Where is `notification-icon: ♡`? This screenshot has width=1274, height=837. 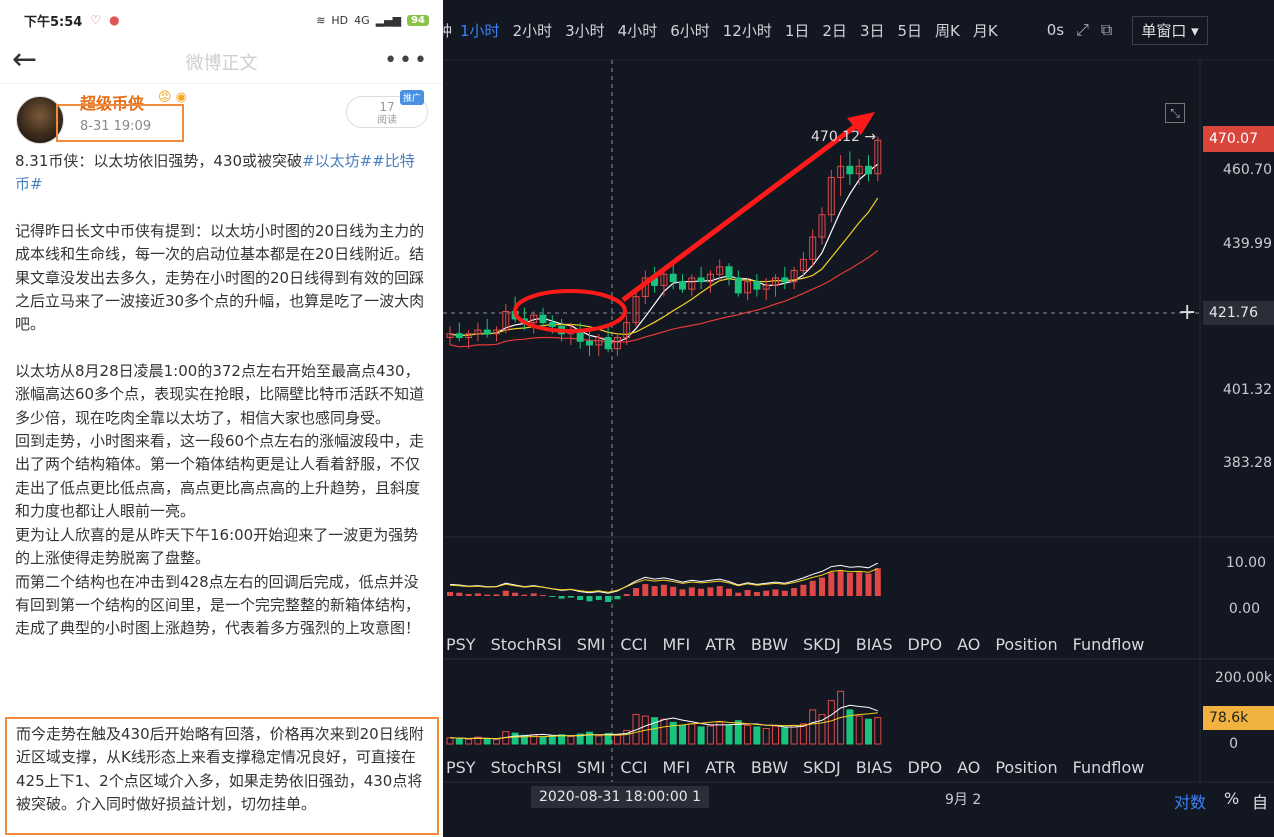
notification-icon: ♡ is located at coordinates (96, 20).